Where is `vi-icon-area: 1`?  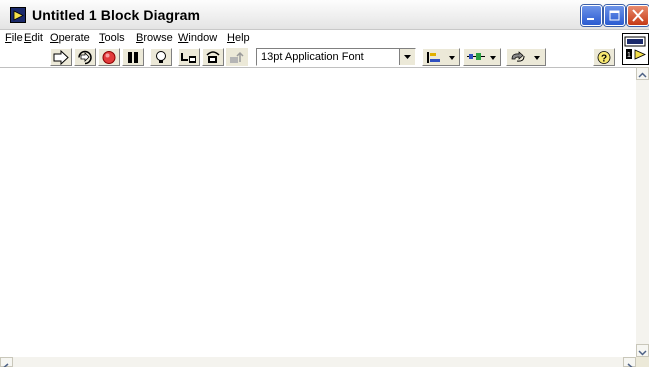
vi-icon-area: 1 is located at coordinates (634, 48).